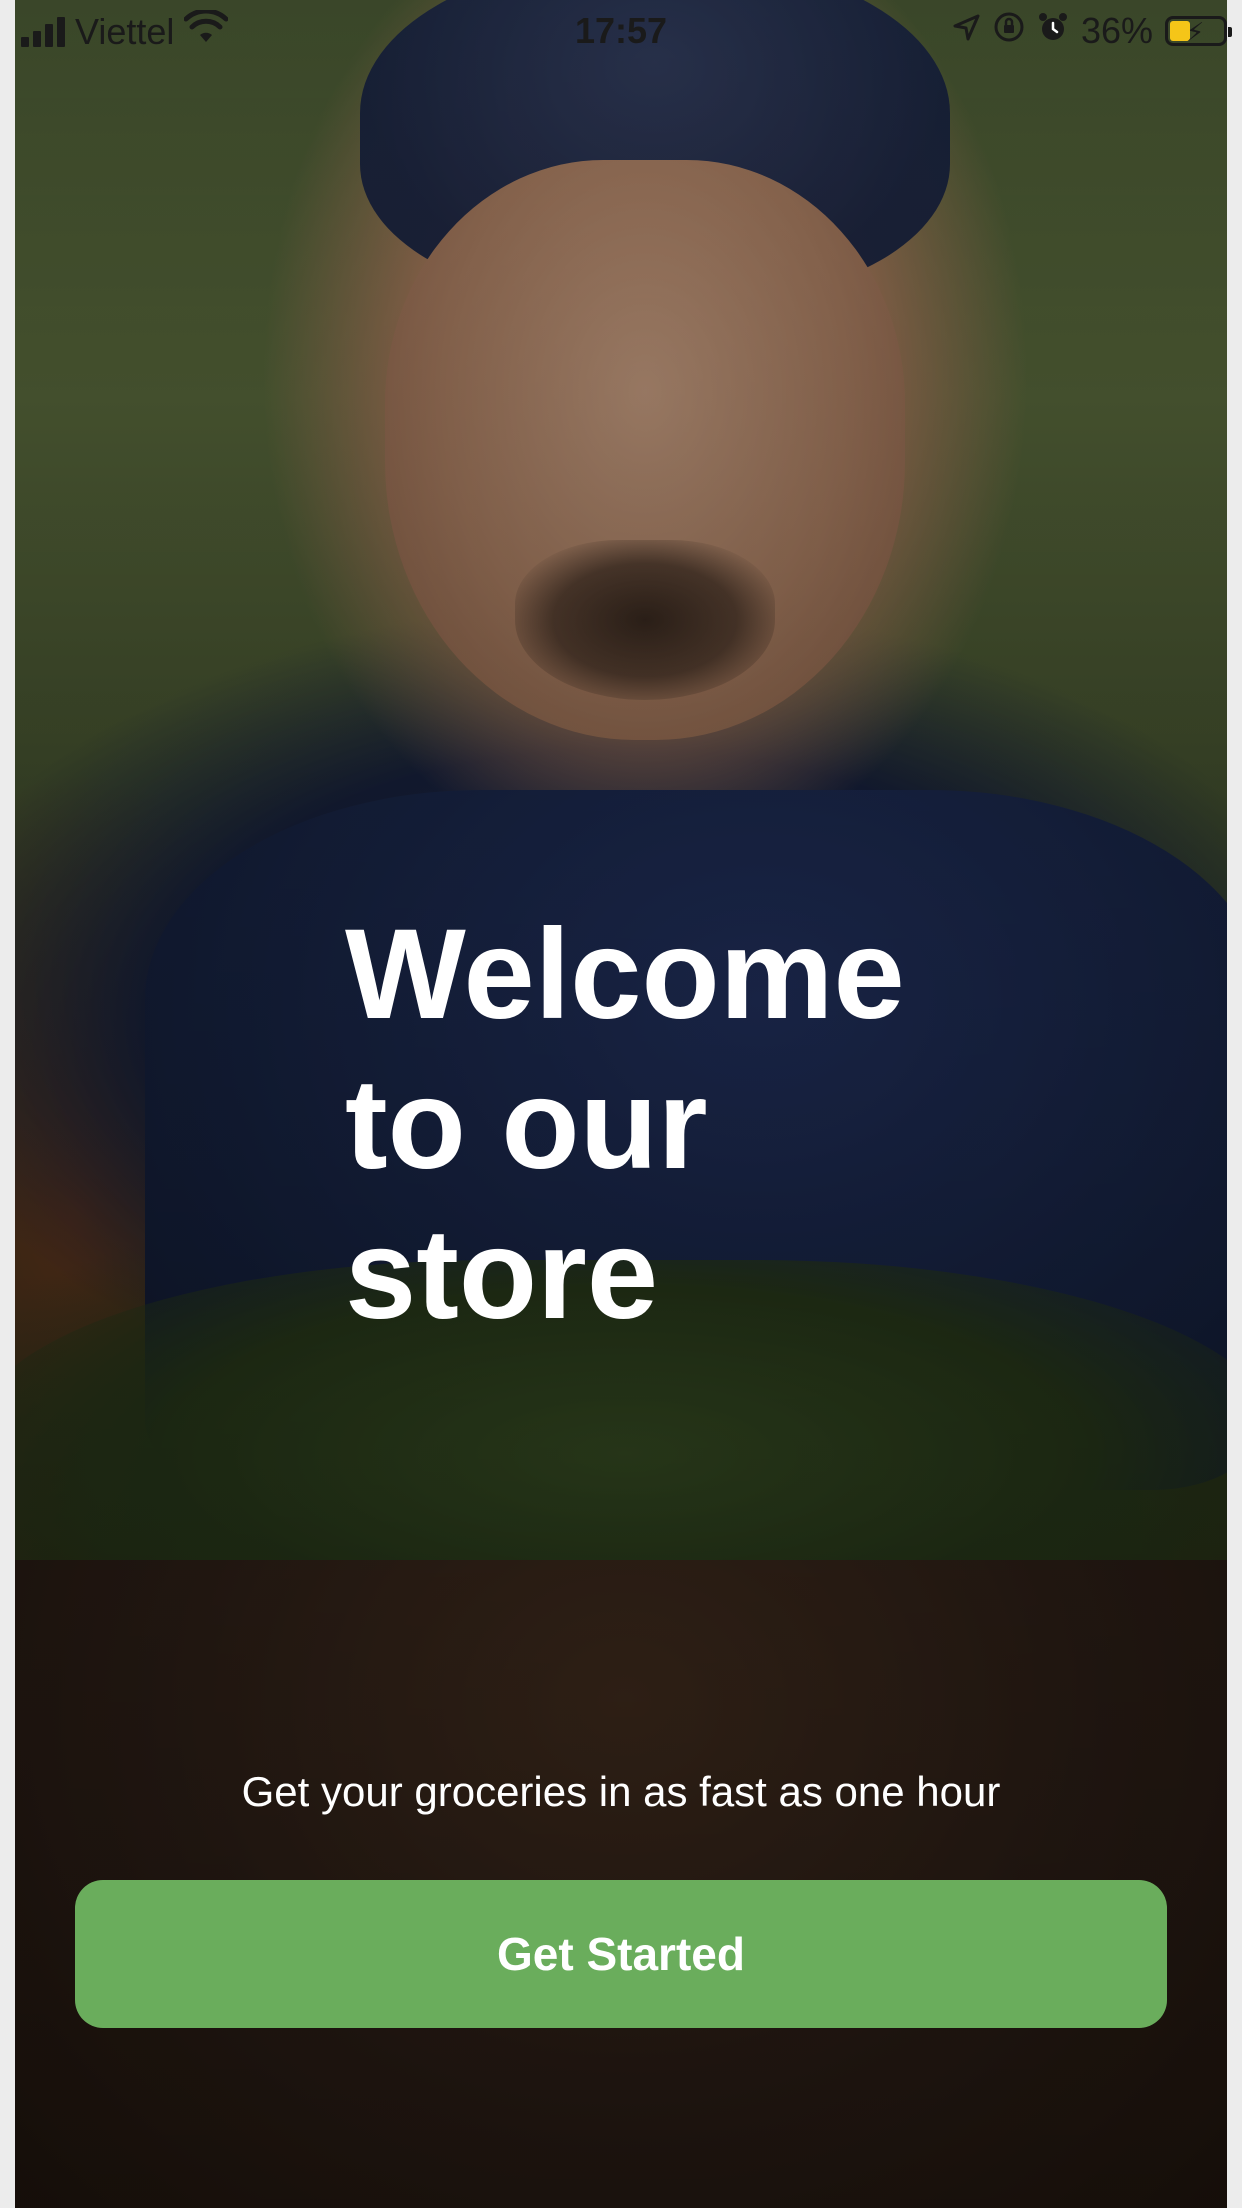  Describe the element at coordinates (1009, 31) in the screenshot. I see `orientation-lock-icon` at that location.